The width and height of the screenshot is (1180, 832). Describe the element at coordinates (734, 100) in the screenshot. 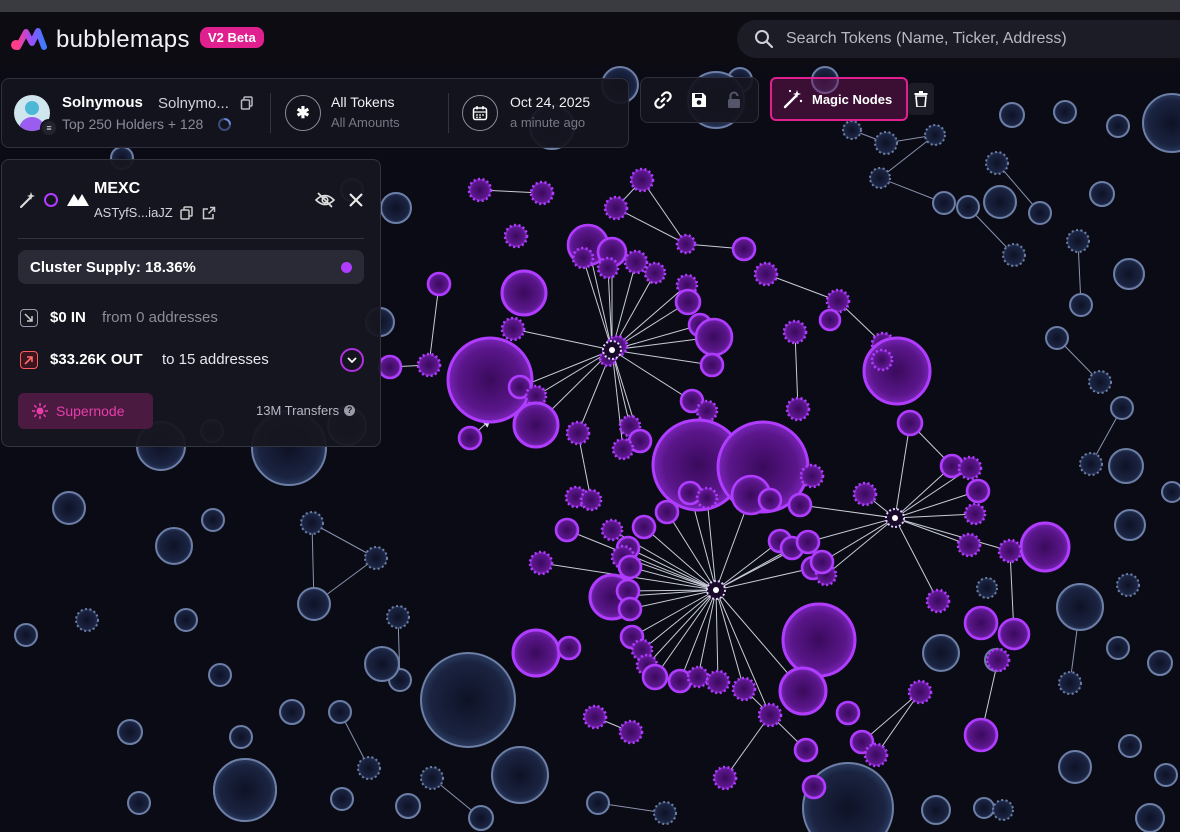

I see `lock-icon` at that location.